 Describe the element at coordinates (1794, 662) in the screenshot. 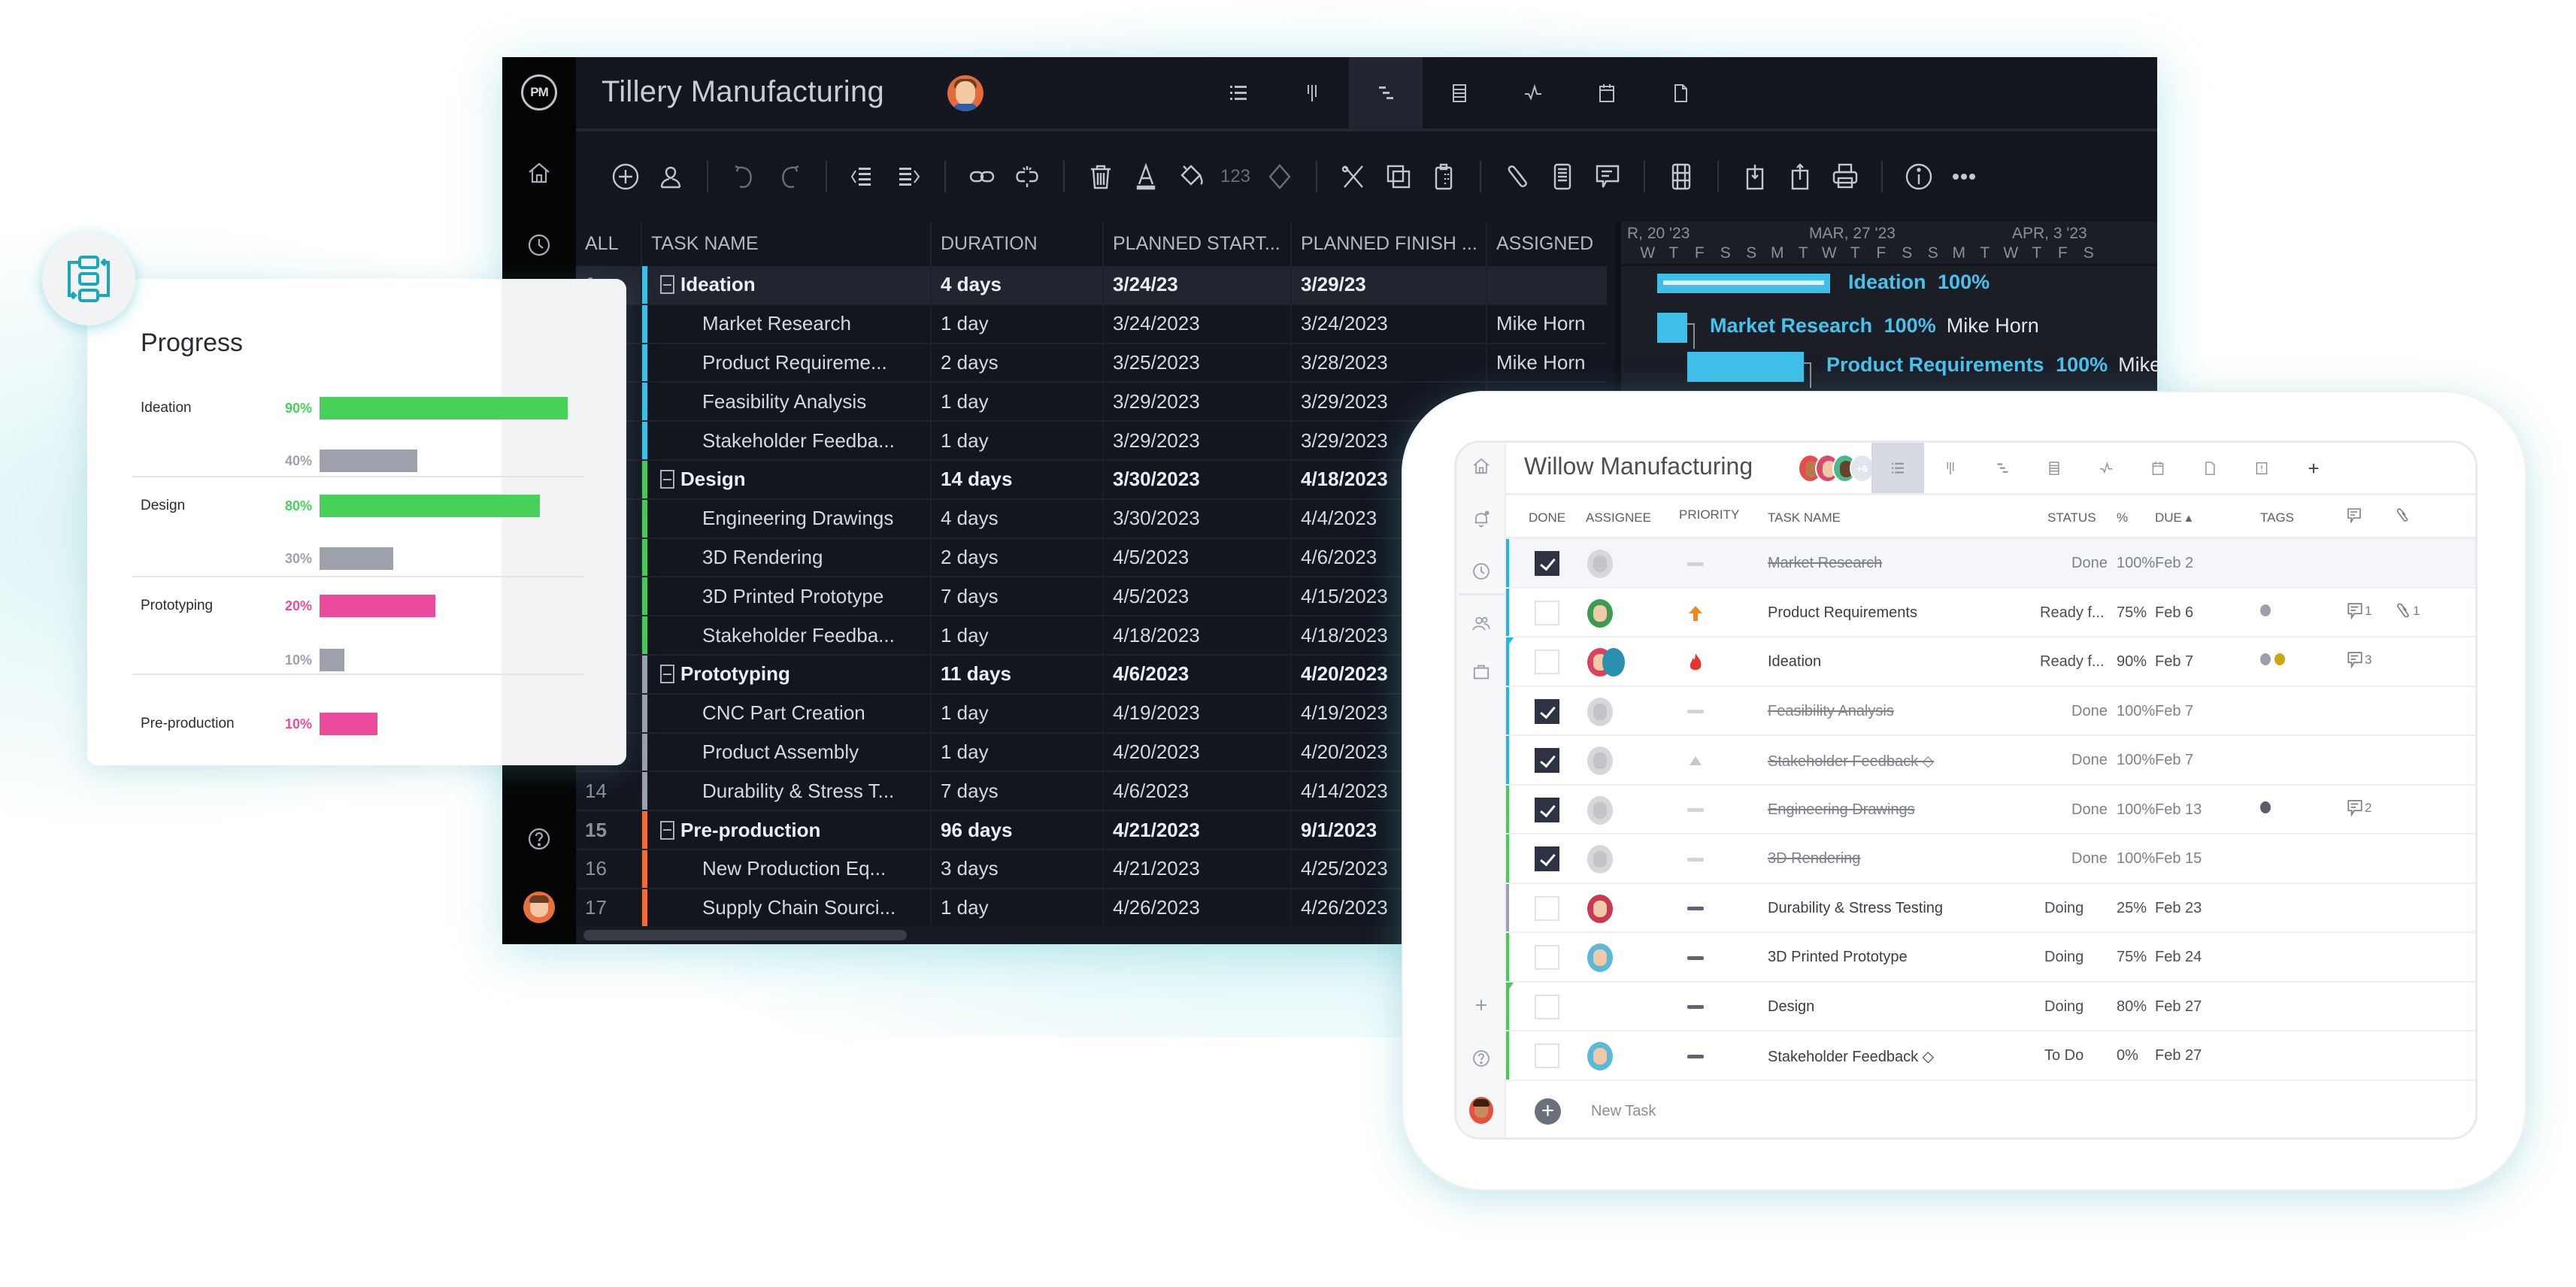

I see `task-name: Ideation` at that location.